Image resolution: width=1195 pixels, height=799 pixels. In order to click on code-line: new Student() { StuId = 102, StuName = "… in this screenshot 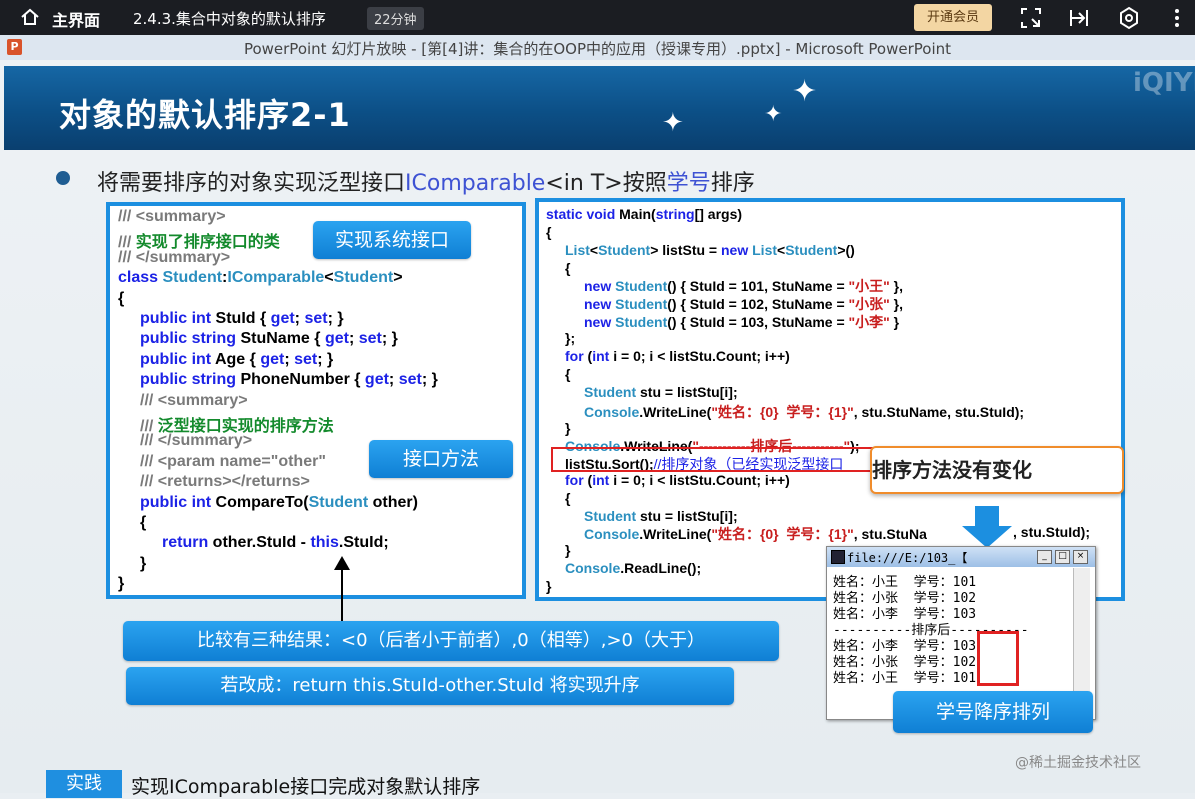, I will do `click(744, 304)`.